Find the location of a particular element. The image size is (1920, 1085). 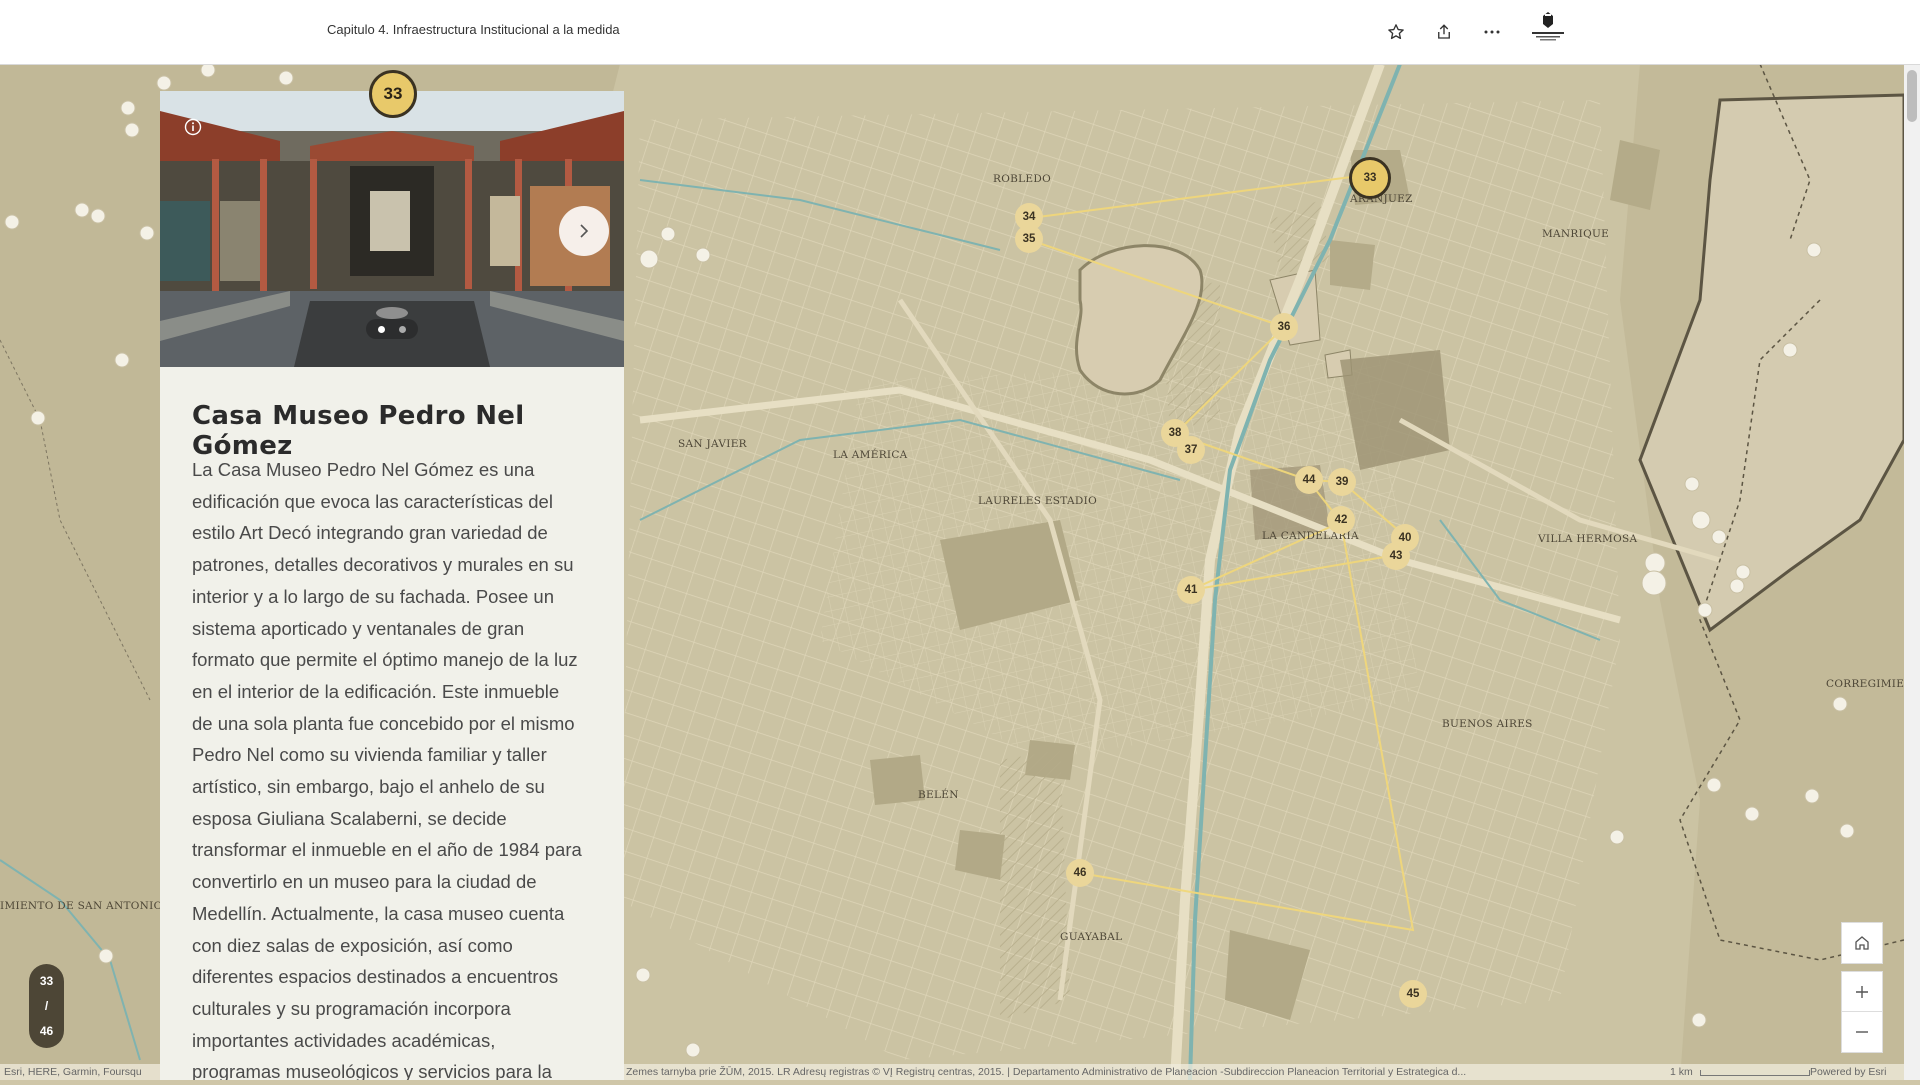

counter-current: 33 is located at coordinates (46, 980).